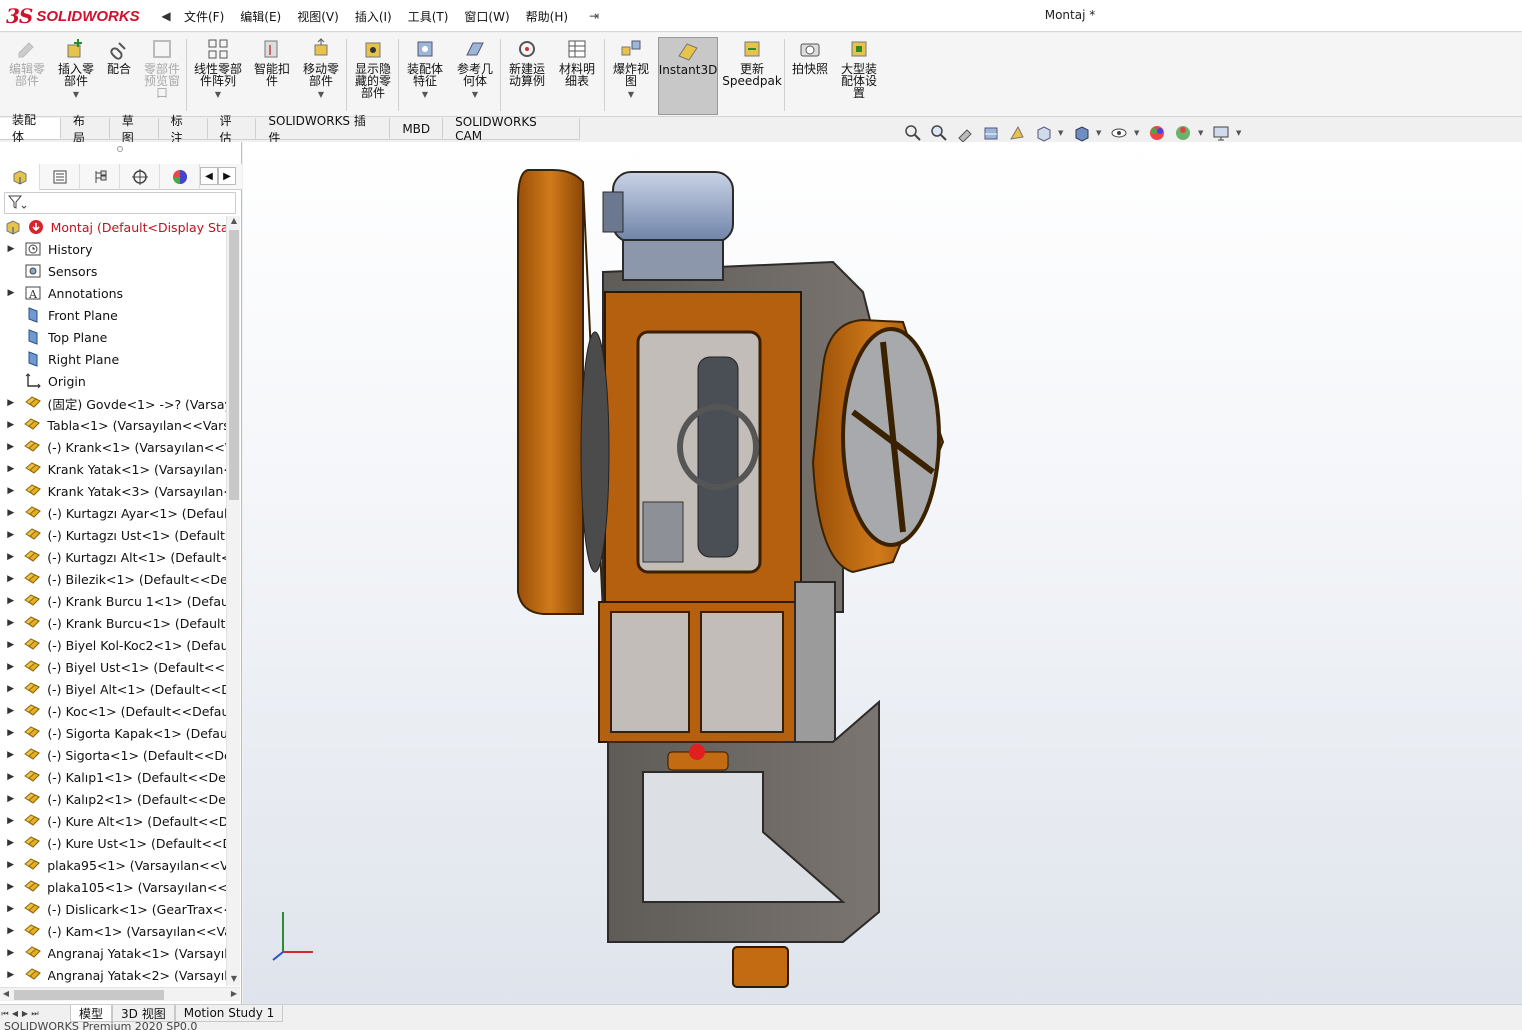  What do you see at coordinates (60, 177) in the screenshot?
I see `tab-property-manager` at bounding box center [60, 177].